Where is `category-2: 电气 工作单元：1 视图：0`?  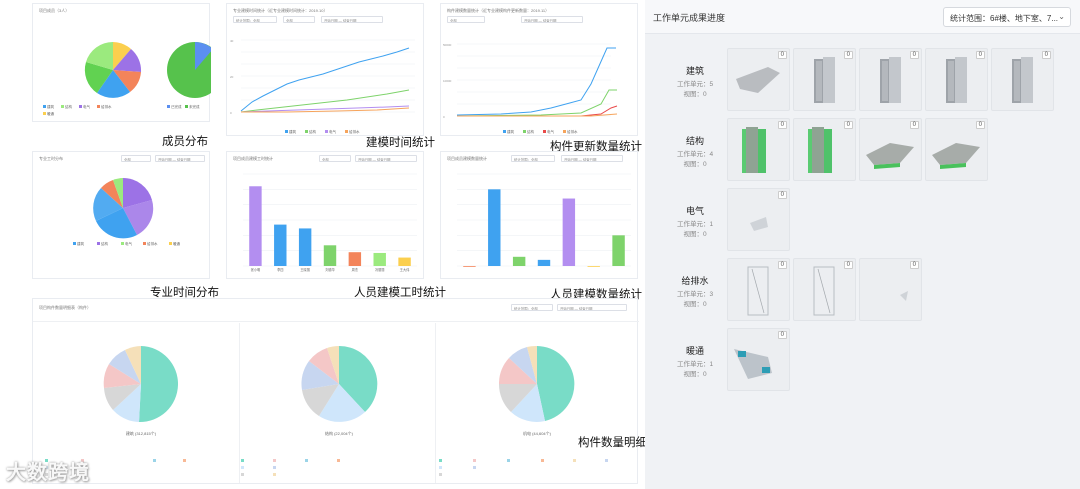 category-2: 电气 工作单元：1 视图：0 is located at coordinates (695, 222).